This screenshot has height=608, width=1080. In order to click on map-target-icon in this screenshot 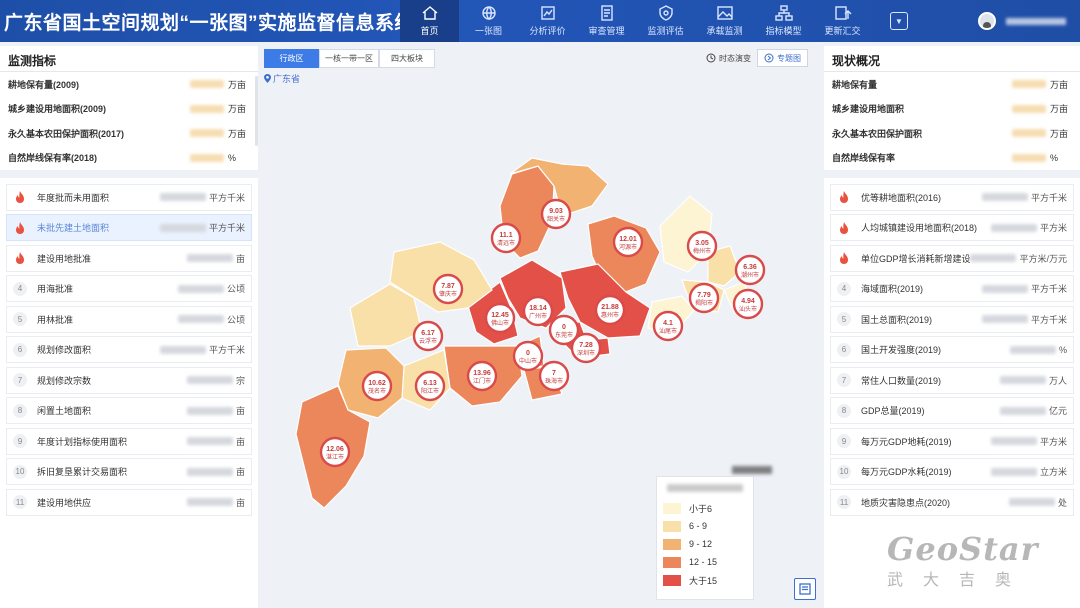, I will do `click(769, 58)`.